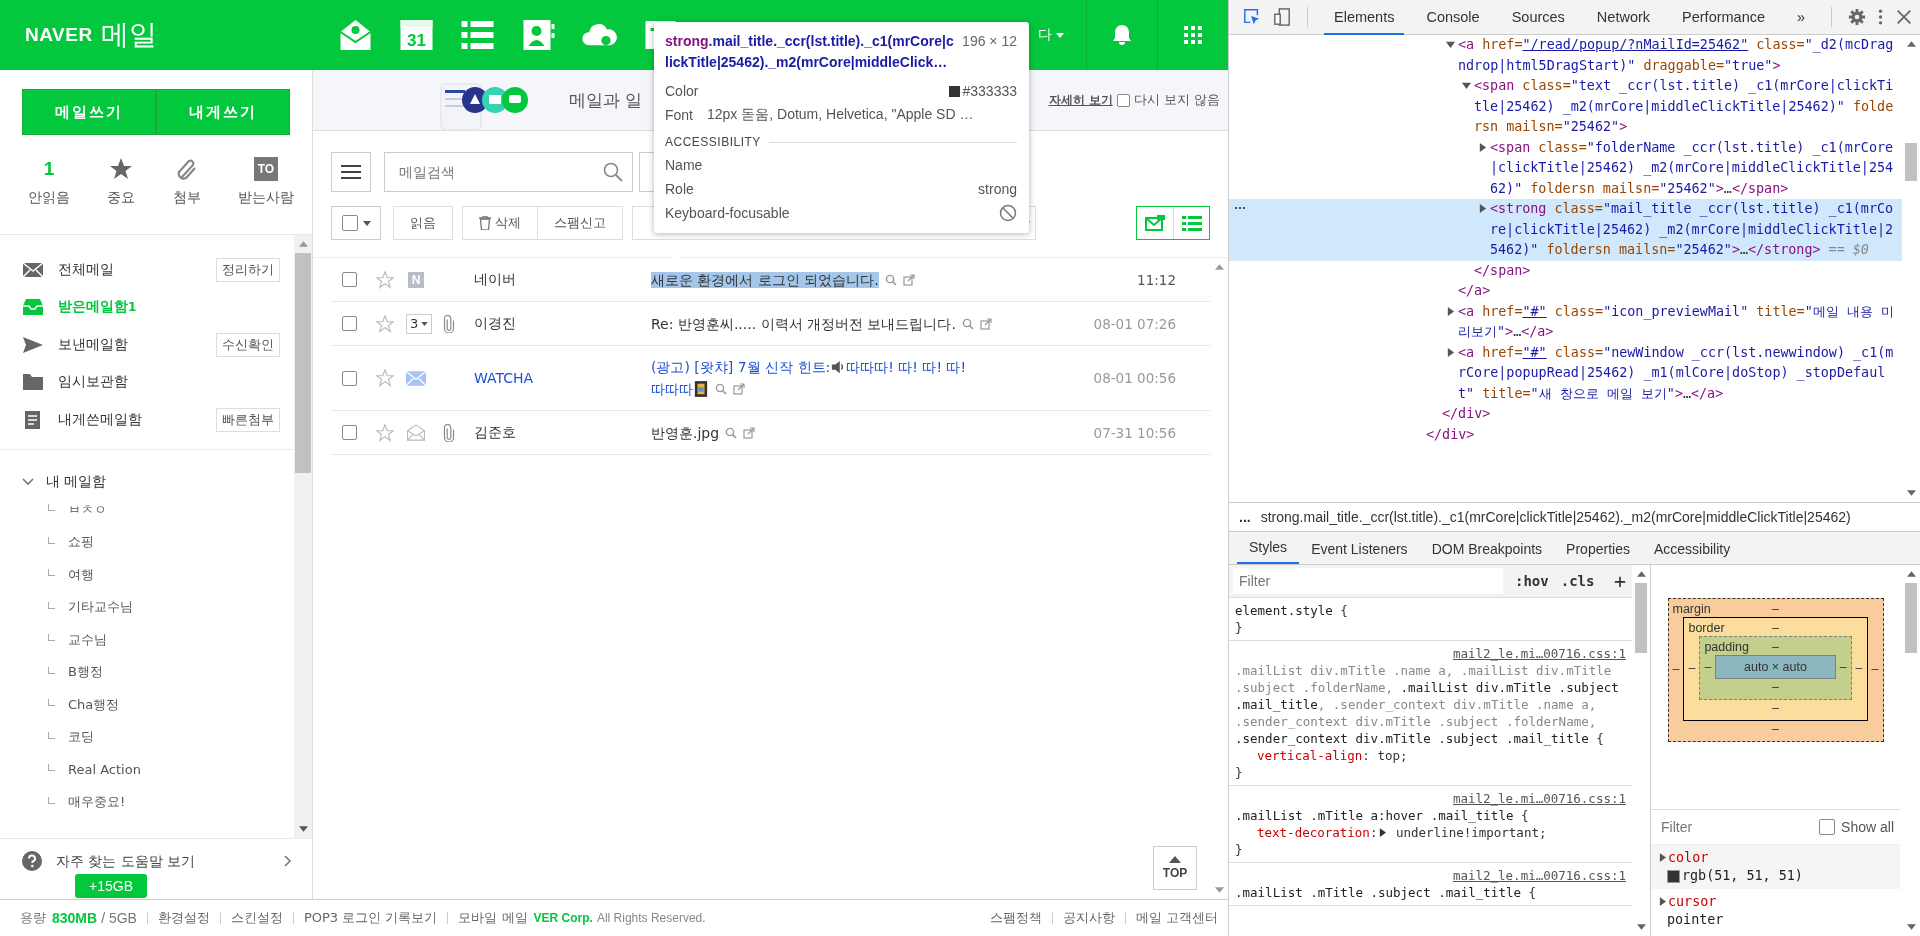 This screenshot has width=1920, height=936. I want to click on select-all-dropdown, so click(356, 223).